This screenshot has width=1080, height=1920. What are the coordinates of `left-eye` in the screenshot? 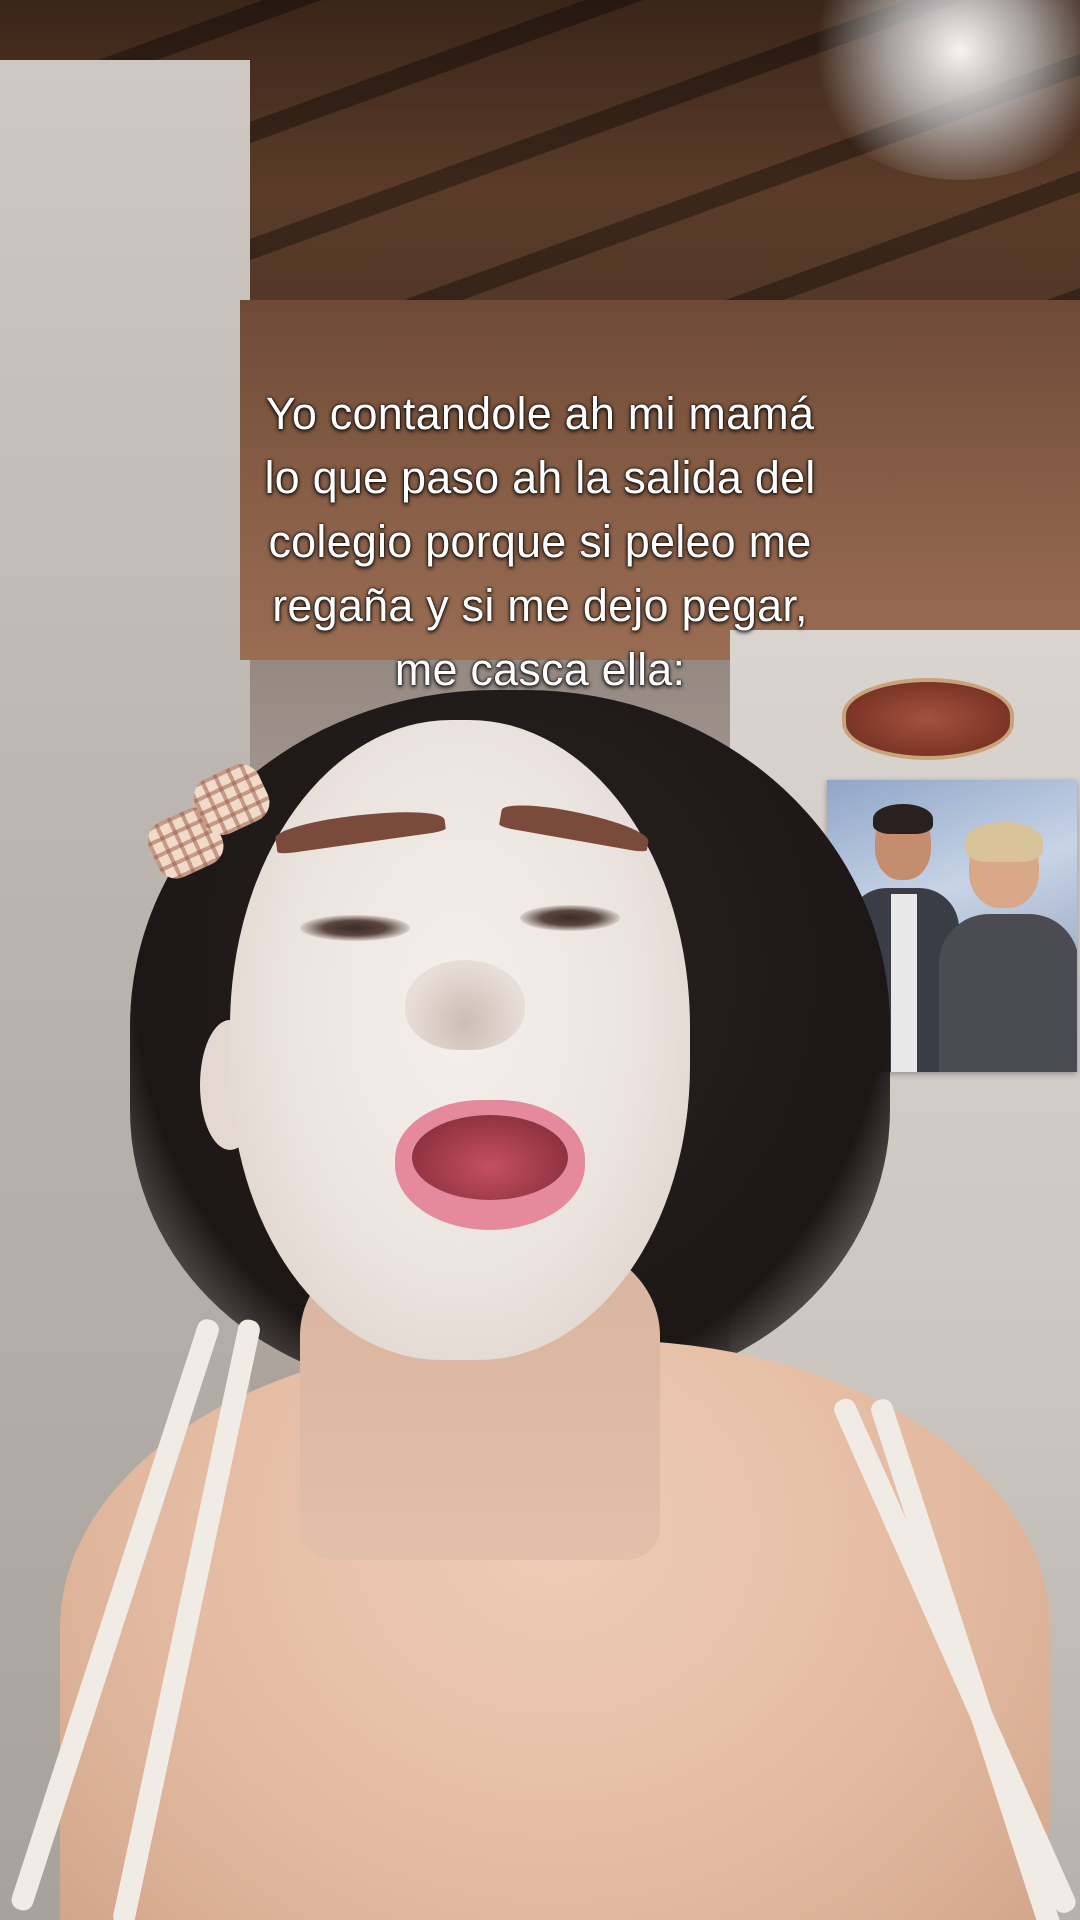 It's located at (355, 928).